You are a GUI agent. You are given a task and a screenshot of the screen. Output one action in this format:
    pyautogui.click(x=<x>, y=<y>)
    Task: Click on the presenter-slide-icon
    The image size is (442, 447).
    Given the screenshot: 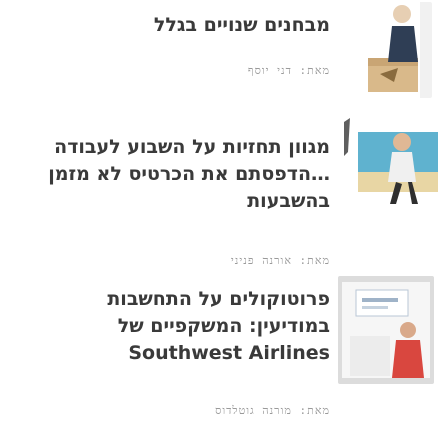 What is the action you would take?
    pyautogui.click(x=386, y=330)
    